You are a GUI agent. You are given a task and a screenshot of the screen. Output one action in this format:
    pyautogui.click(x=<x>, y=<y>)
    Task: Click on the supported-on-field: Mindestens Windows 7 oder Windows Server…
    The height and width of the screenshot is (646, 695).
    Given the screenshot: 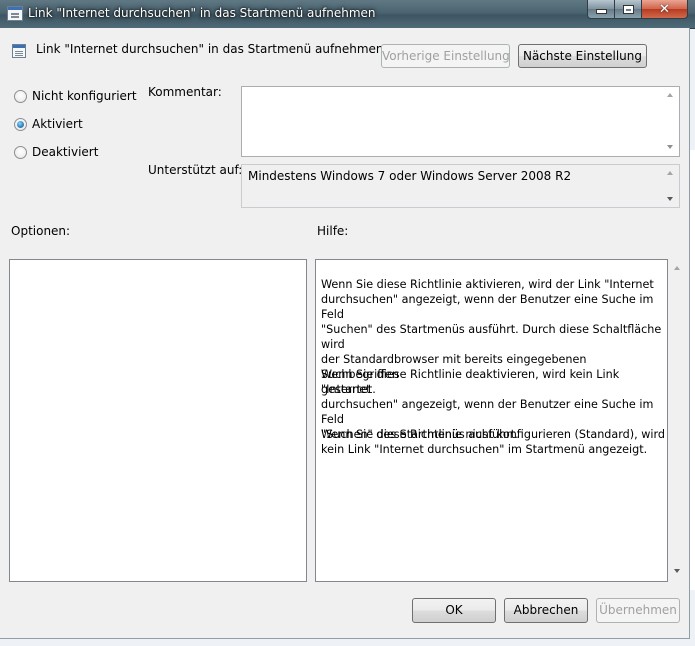 What is the action you would take?
    pyautogui.click(x=460, y=186)
    